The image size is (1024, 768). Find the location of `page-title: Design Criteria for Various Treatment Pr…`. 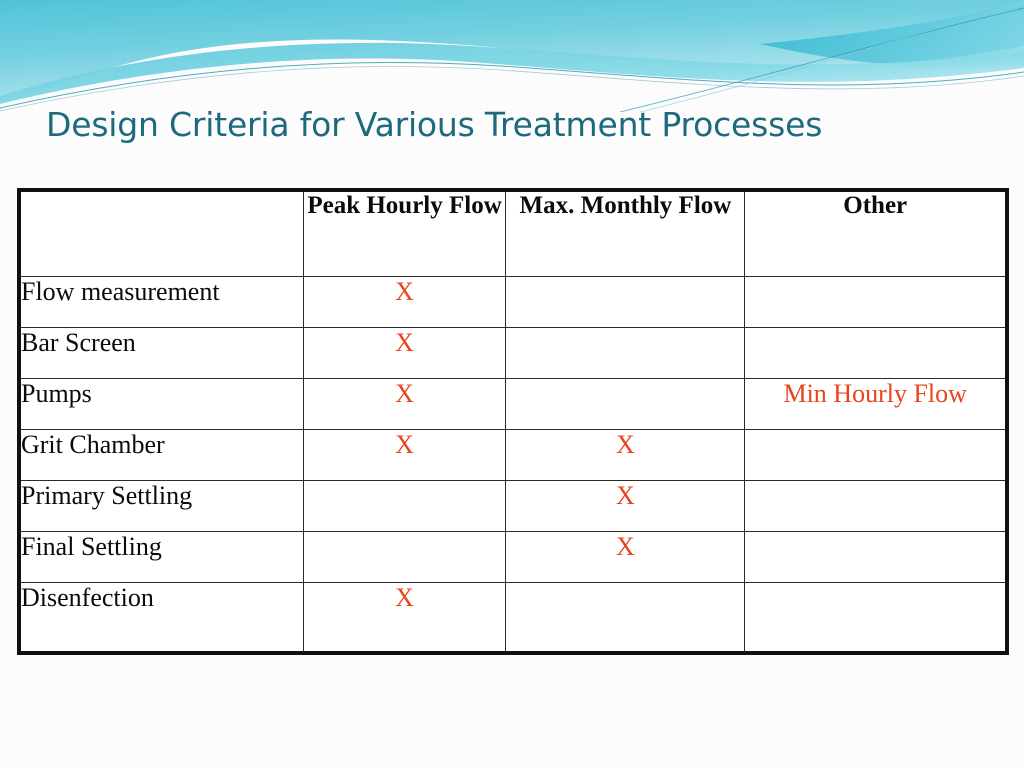

page-title: Design Criteria for Various Treatment Pr… is located at coordinates (434, 124).